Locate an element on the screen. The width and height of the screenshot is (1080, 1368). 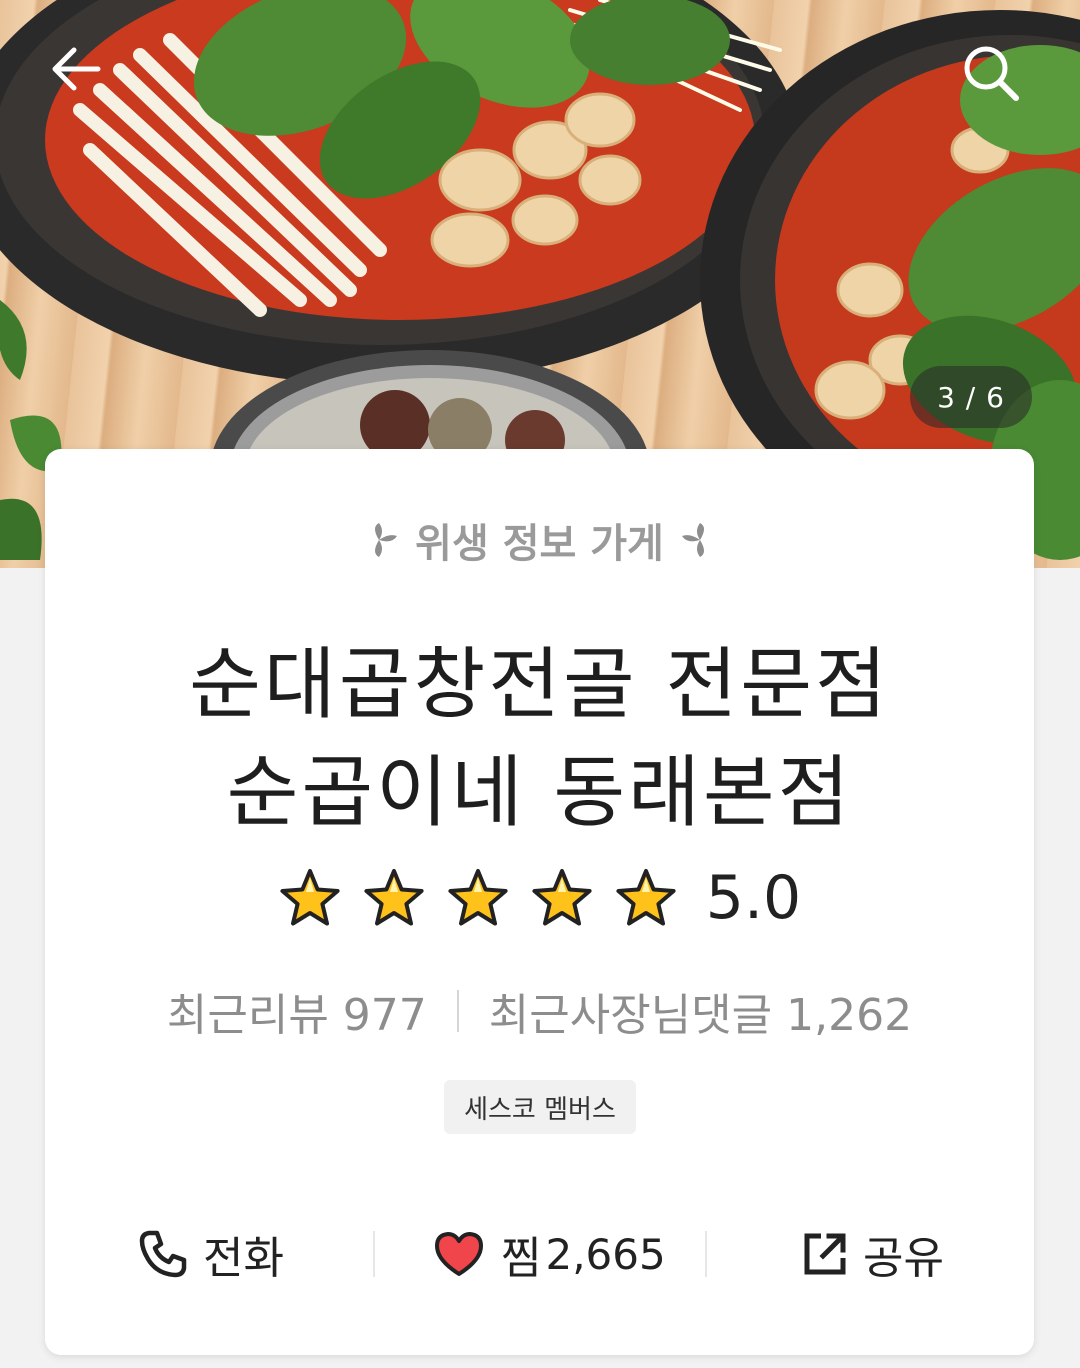
review-counts: 최근리뷰 977 최근사장님댓글 1,262 is located at coordinates (539, 1011).